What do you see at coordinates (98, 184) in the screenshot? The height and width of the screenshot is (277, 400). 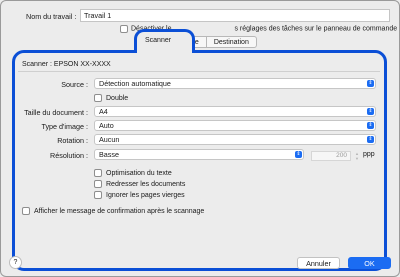 I see `straighten-checkbox` at bounding box center [98, 184].